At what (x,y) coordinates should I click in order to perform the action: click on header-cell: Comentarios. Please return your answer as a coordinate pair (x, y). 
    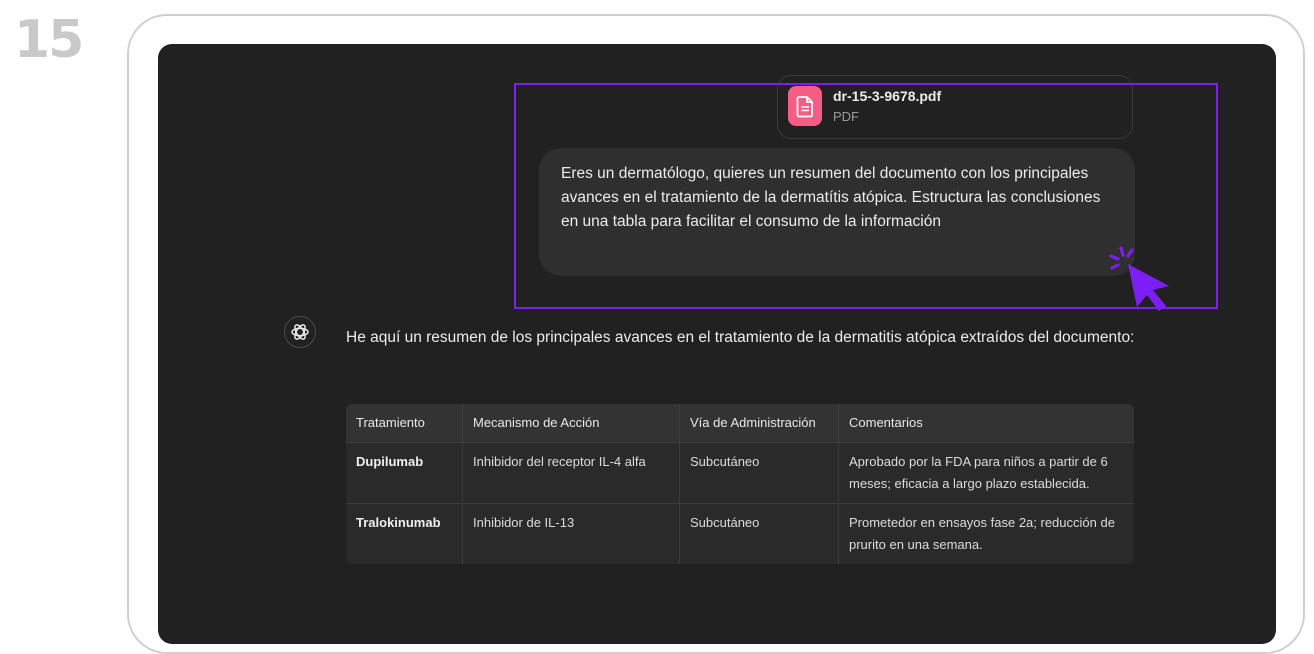
    Looking at the image, I should click on (986, 423).